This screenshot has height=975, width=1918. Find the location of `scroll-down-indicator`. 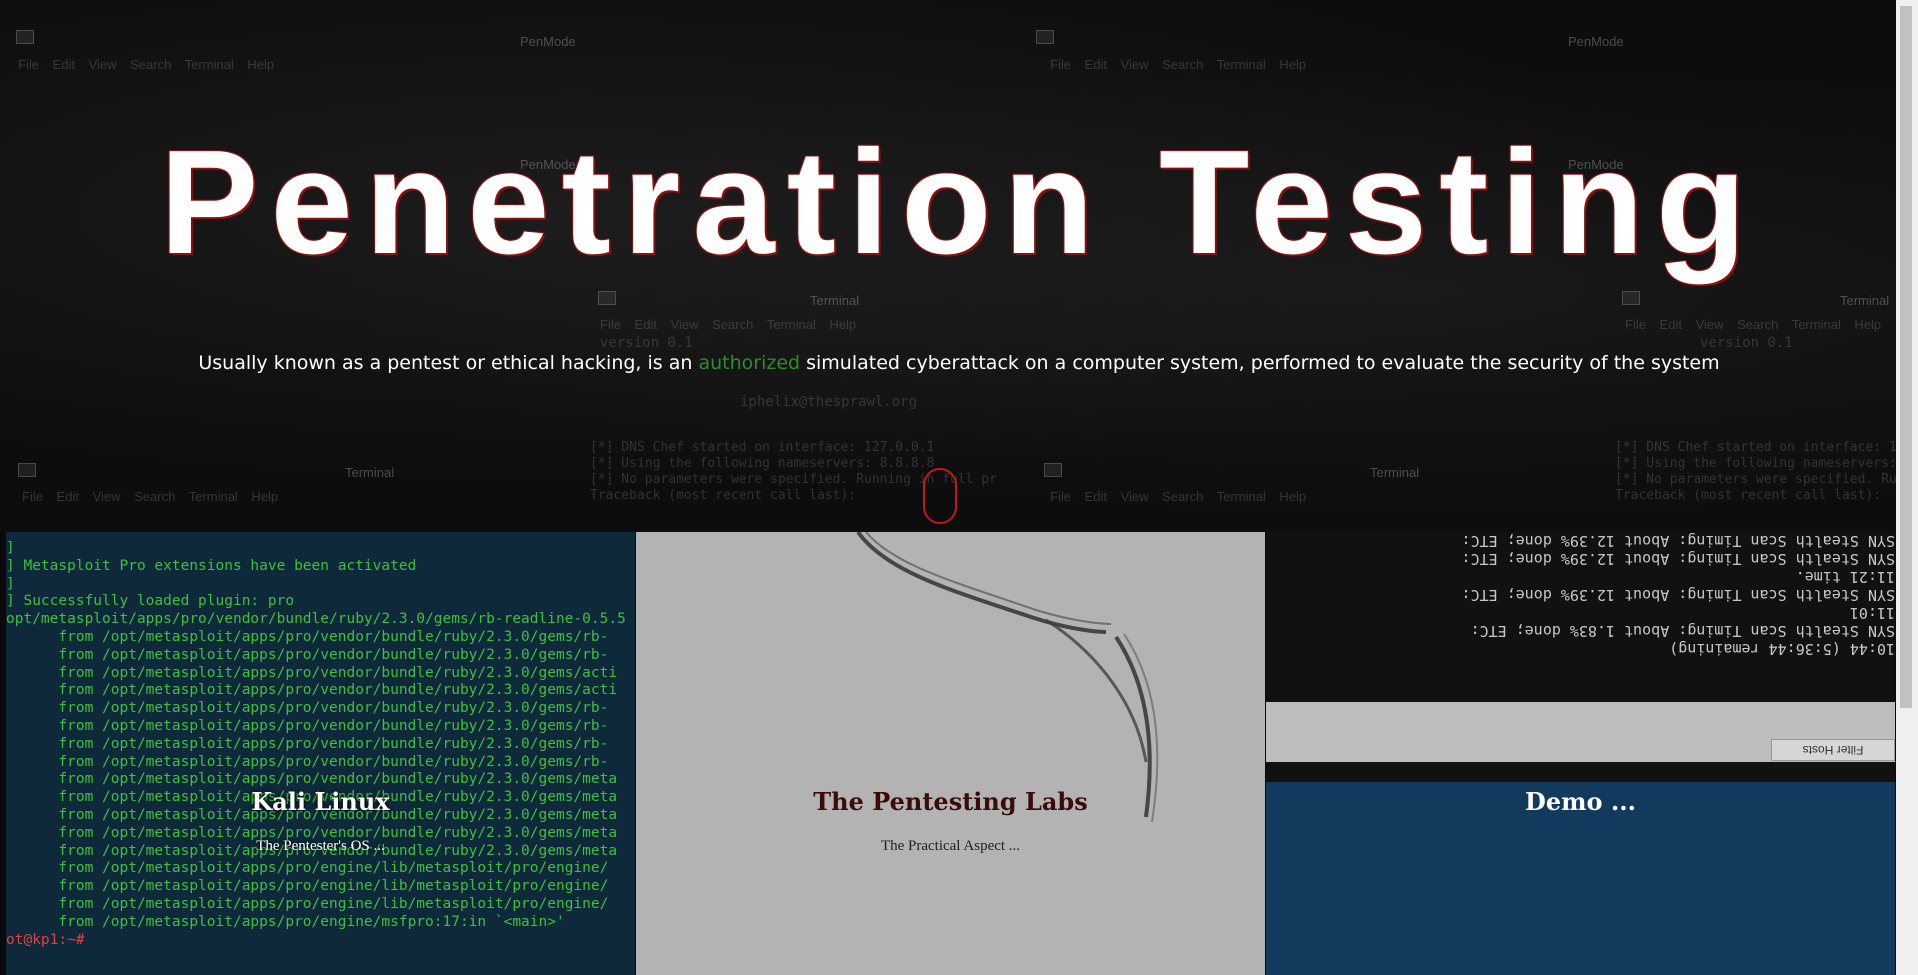

scroll-down-indicator is located at coordinates (940, 496).